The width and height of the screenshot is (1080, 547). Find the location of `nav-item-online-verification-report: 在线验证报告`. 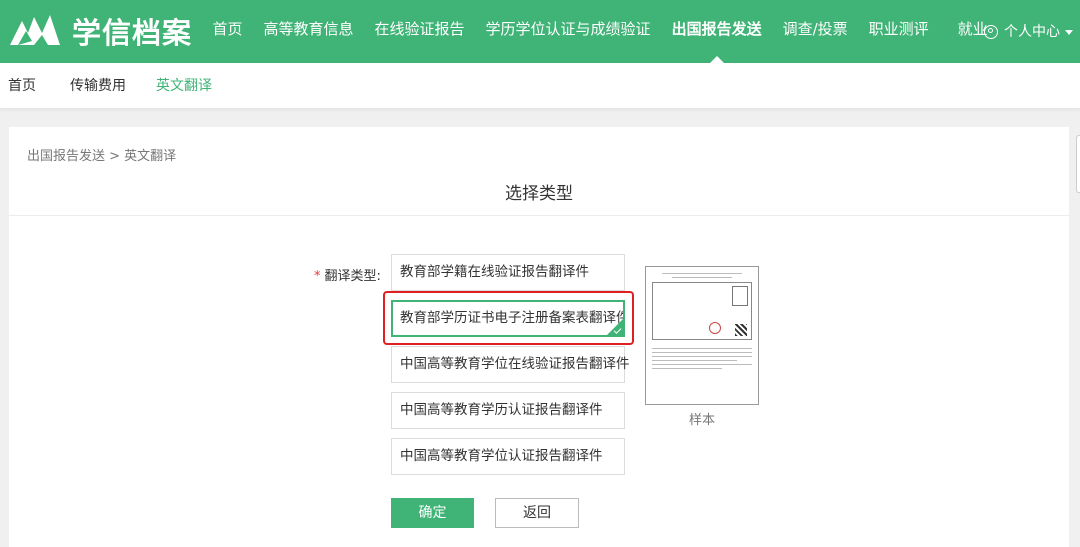

nav-item-online-verification-report: 在线验证报告 is located at coordinates (419, 31).